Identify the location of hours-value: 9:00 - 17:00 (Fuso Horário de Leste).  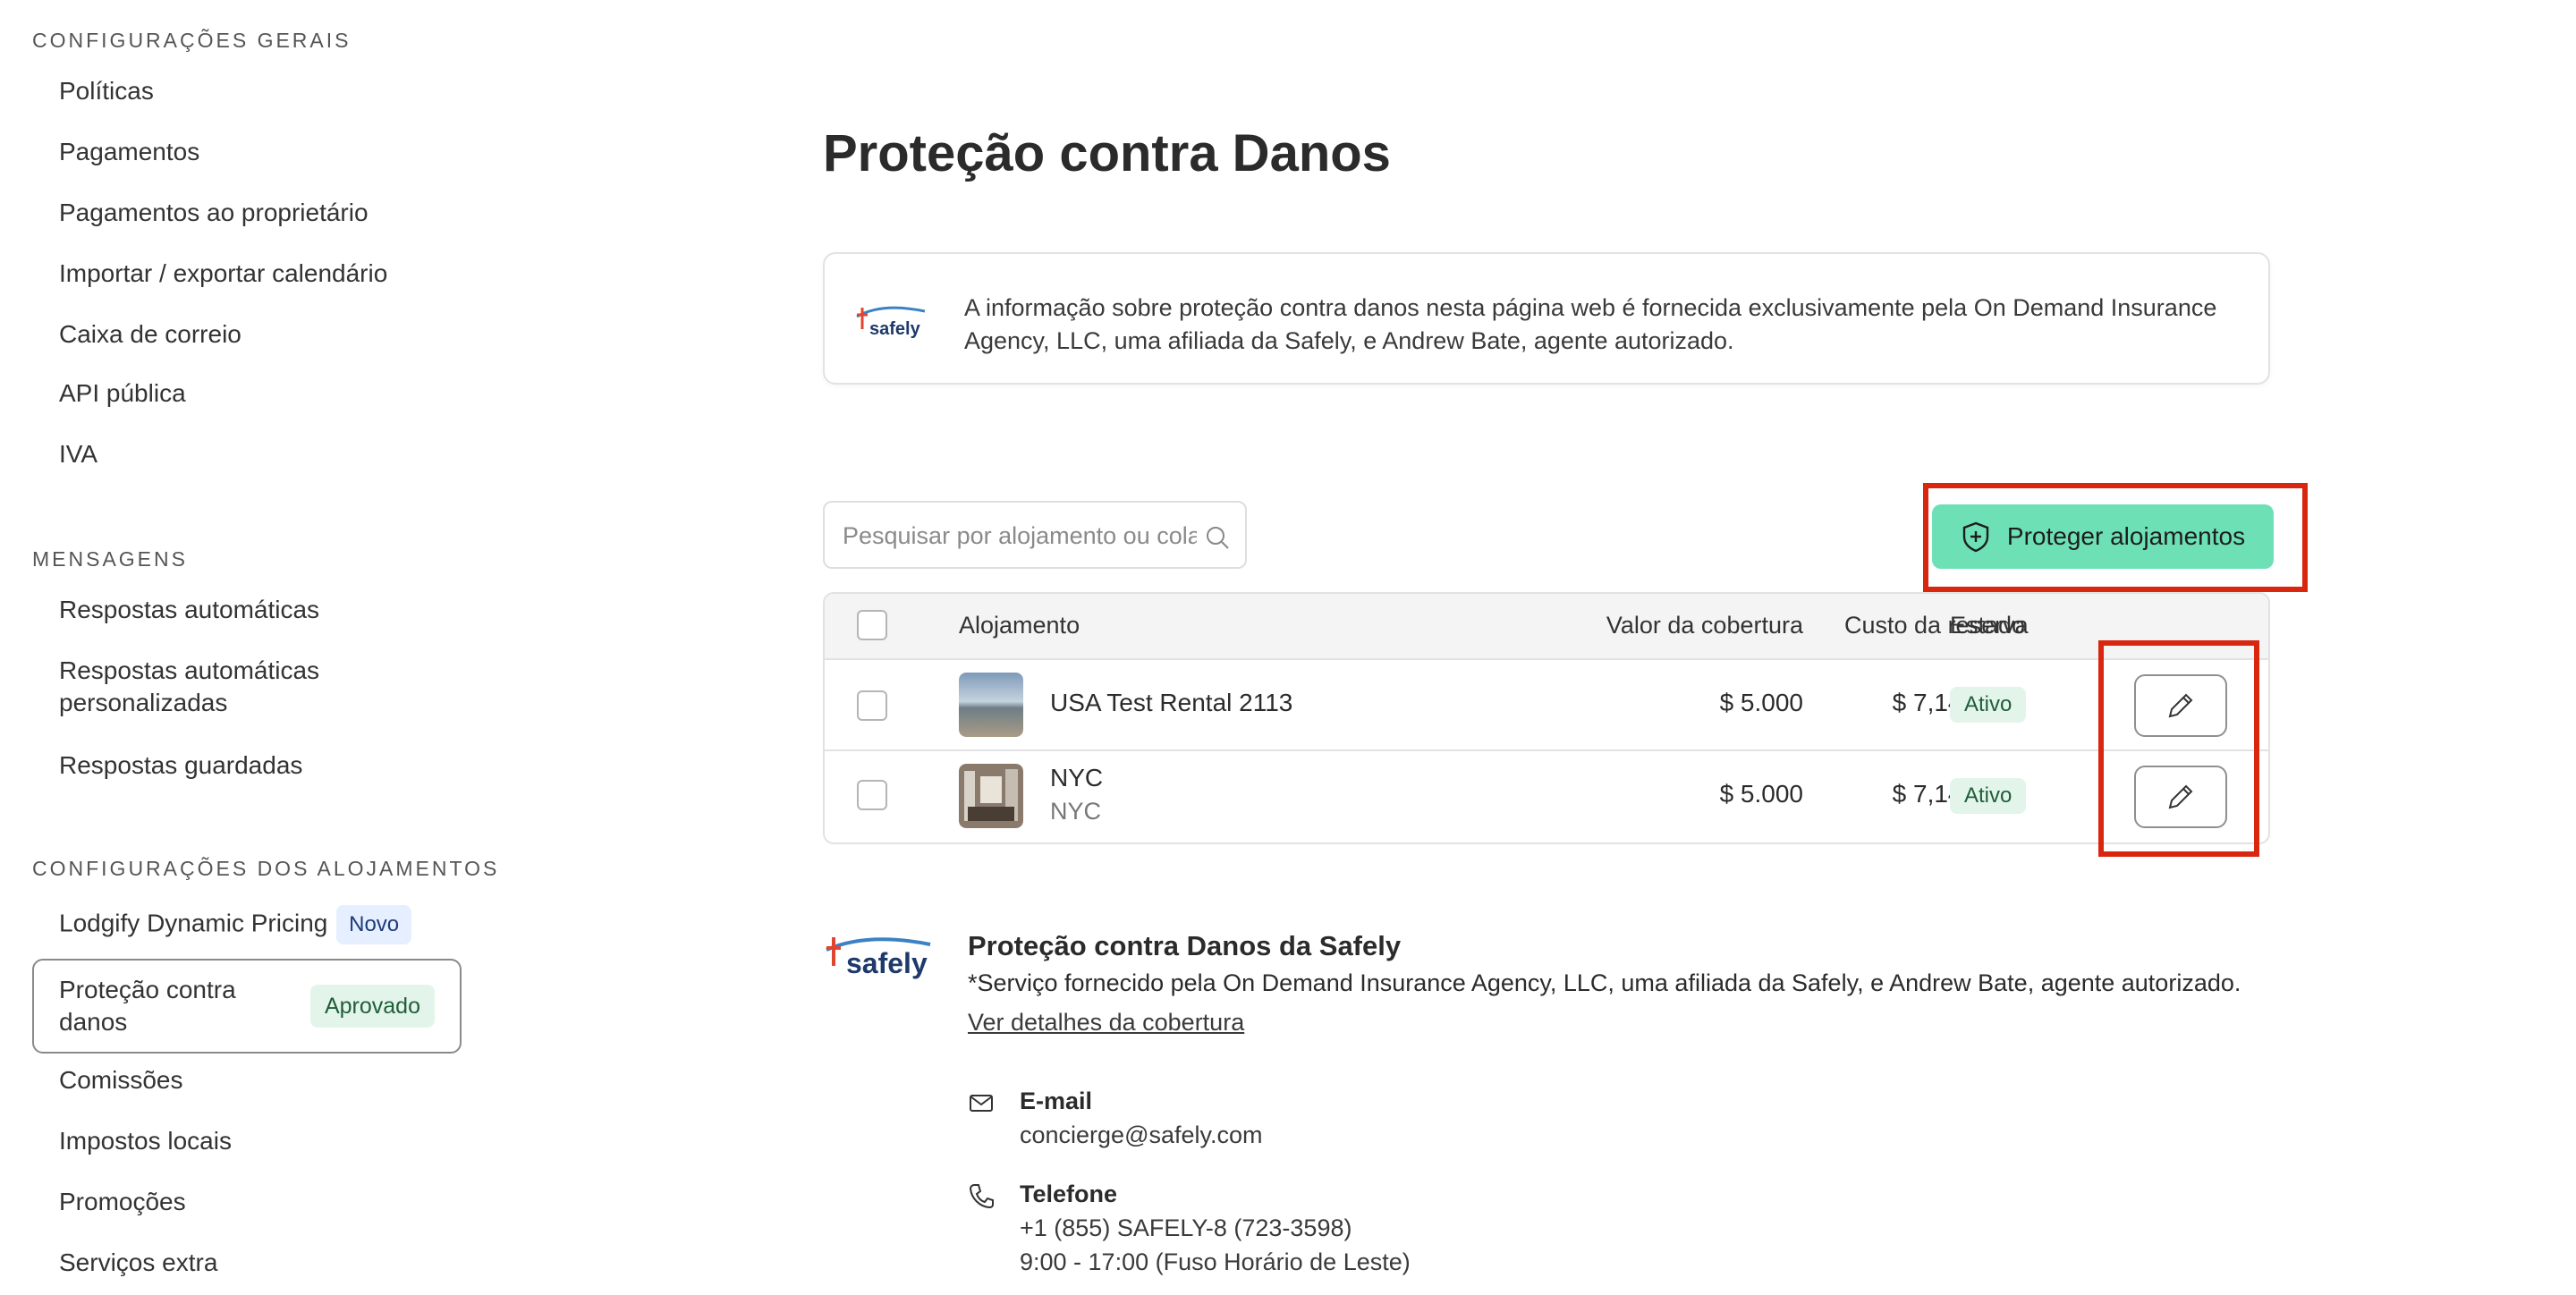
(1215, 1261).